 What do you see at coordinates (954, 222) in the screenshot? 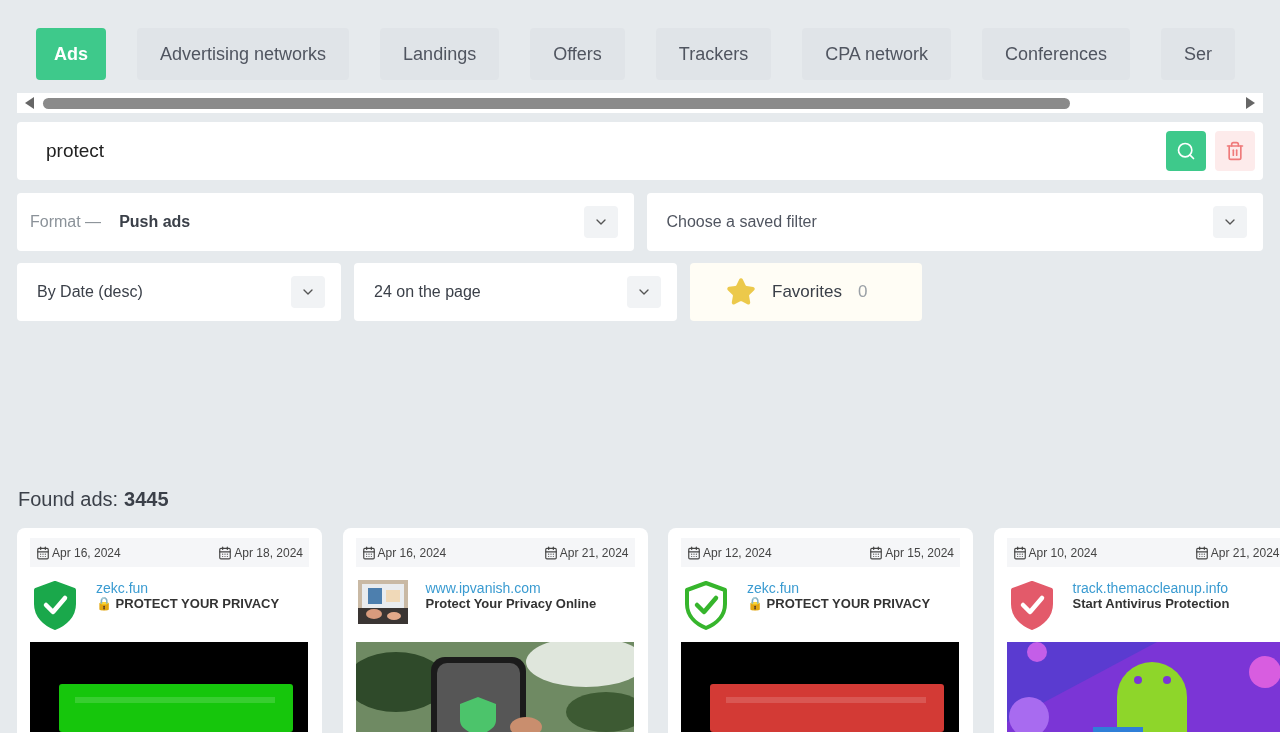
I see `saved-filter-select: Choose a saved filter` at bounding box center [954, 222].